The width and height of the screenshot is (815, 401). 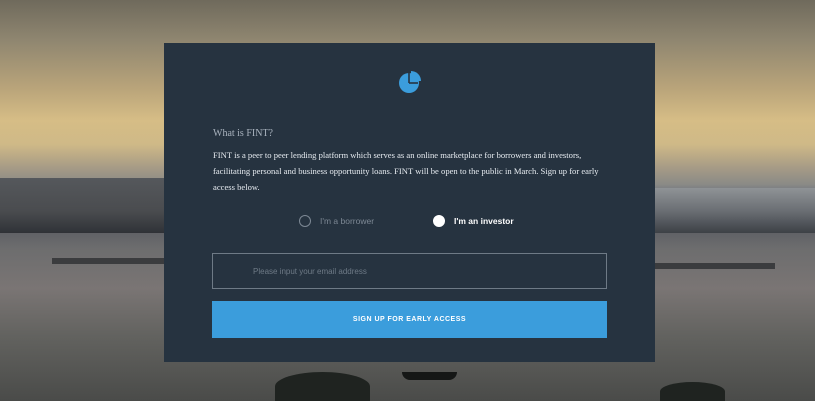 What do you see at coordinates (730, 210) in the screenshot?
I see `background-skyline-right` at bounding box center [730, 210].